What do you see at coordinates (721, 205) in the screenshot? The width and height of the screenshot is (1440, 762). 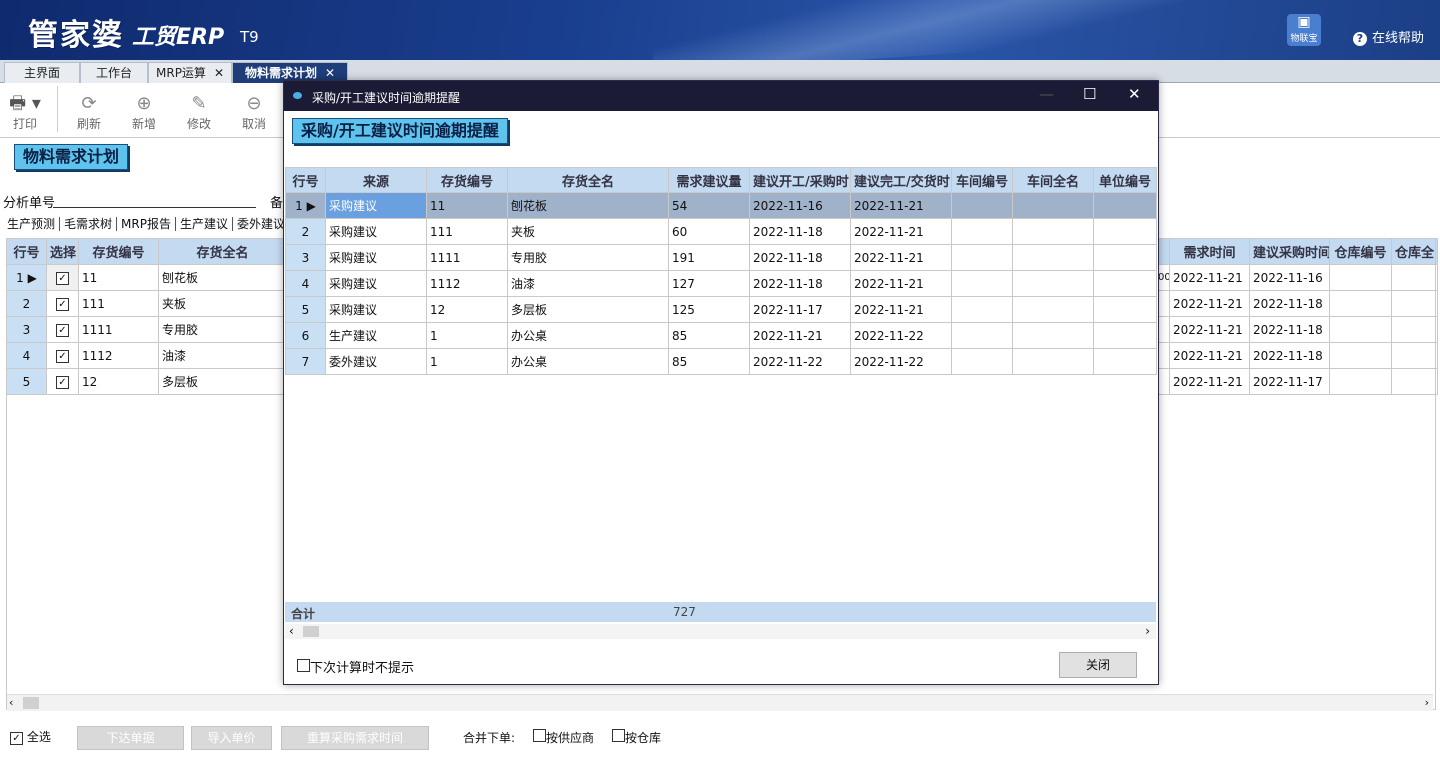 I see `table-row: 1 ▶ 采购建议 11 刨花板 54 2022-11-16 2022-11-21` at bounding box center [721, 205].